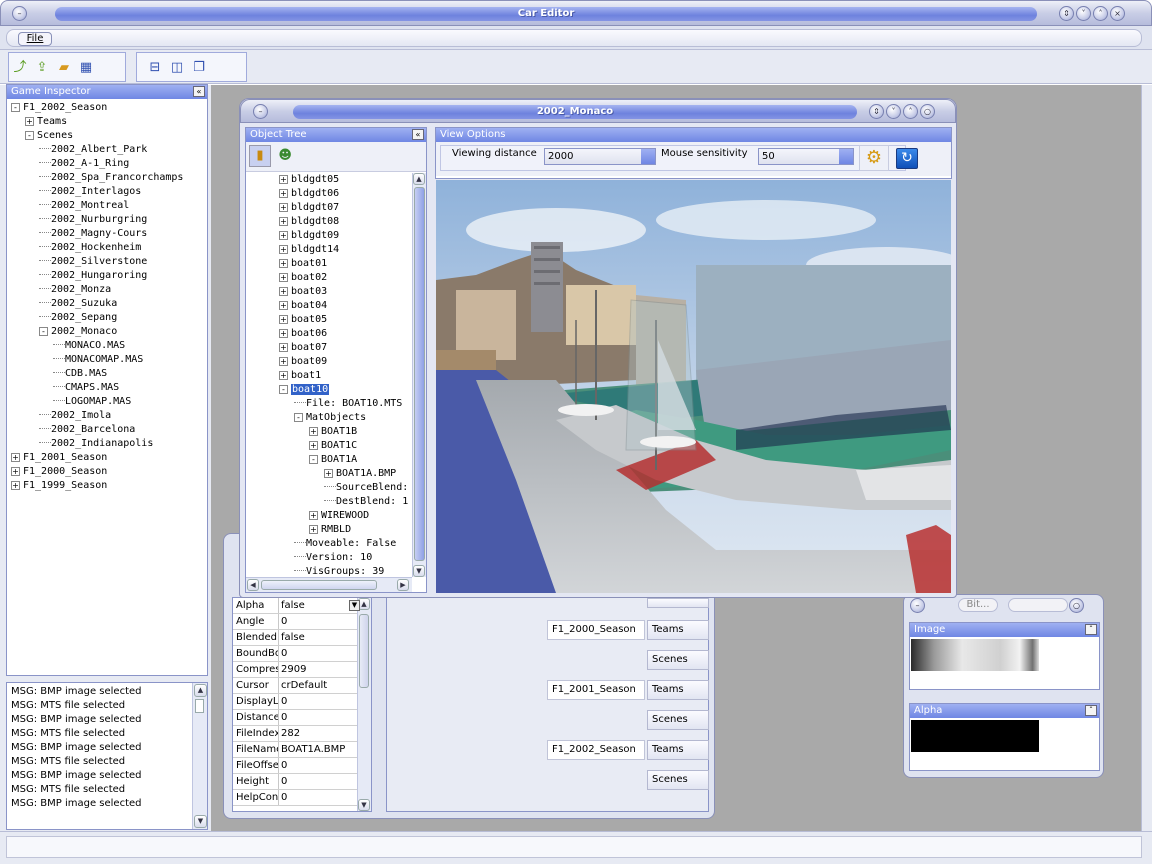 Image resolution: width=1152 pixels, height=864 pixels. What do you see at coordinates (917, 605) in the screenshot?
I see `bitmap-system-button: –` at bounding box center [917, 605].